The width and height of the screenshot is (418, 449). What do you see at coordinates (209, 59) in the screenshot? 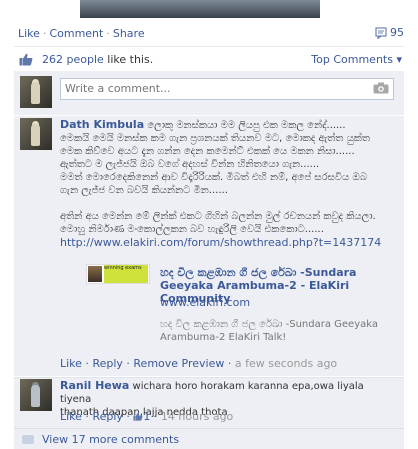
I see `likes-row: 262 people like this. Top Comments ▾` at bounding box center [209, 59].